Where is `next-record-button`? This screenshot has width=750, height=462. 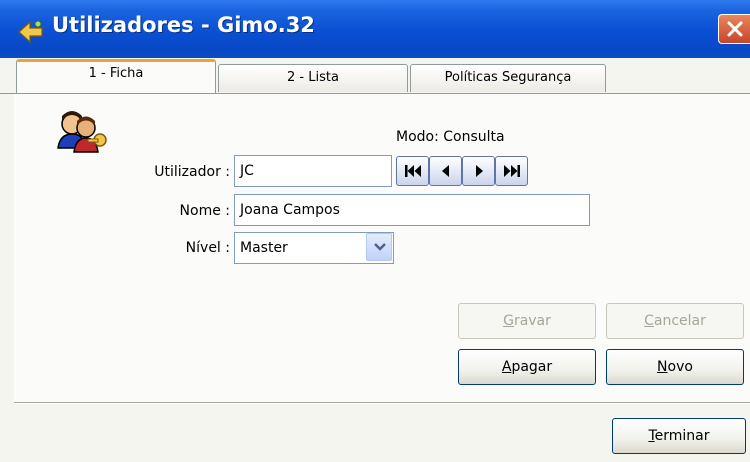
next-record-button is located at coordinates (478, 171).